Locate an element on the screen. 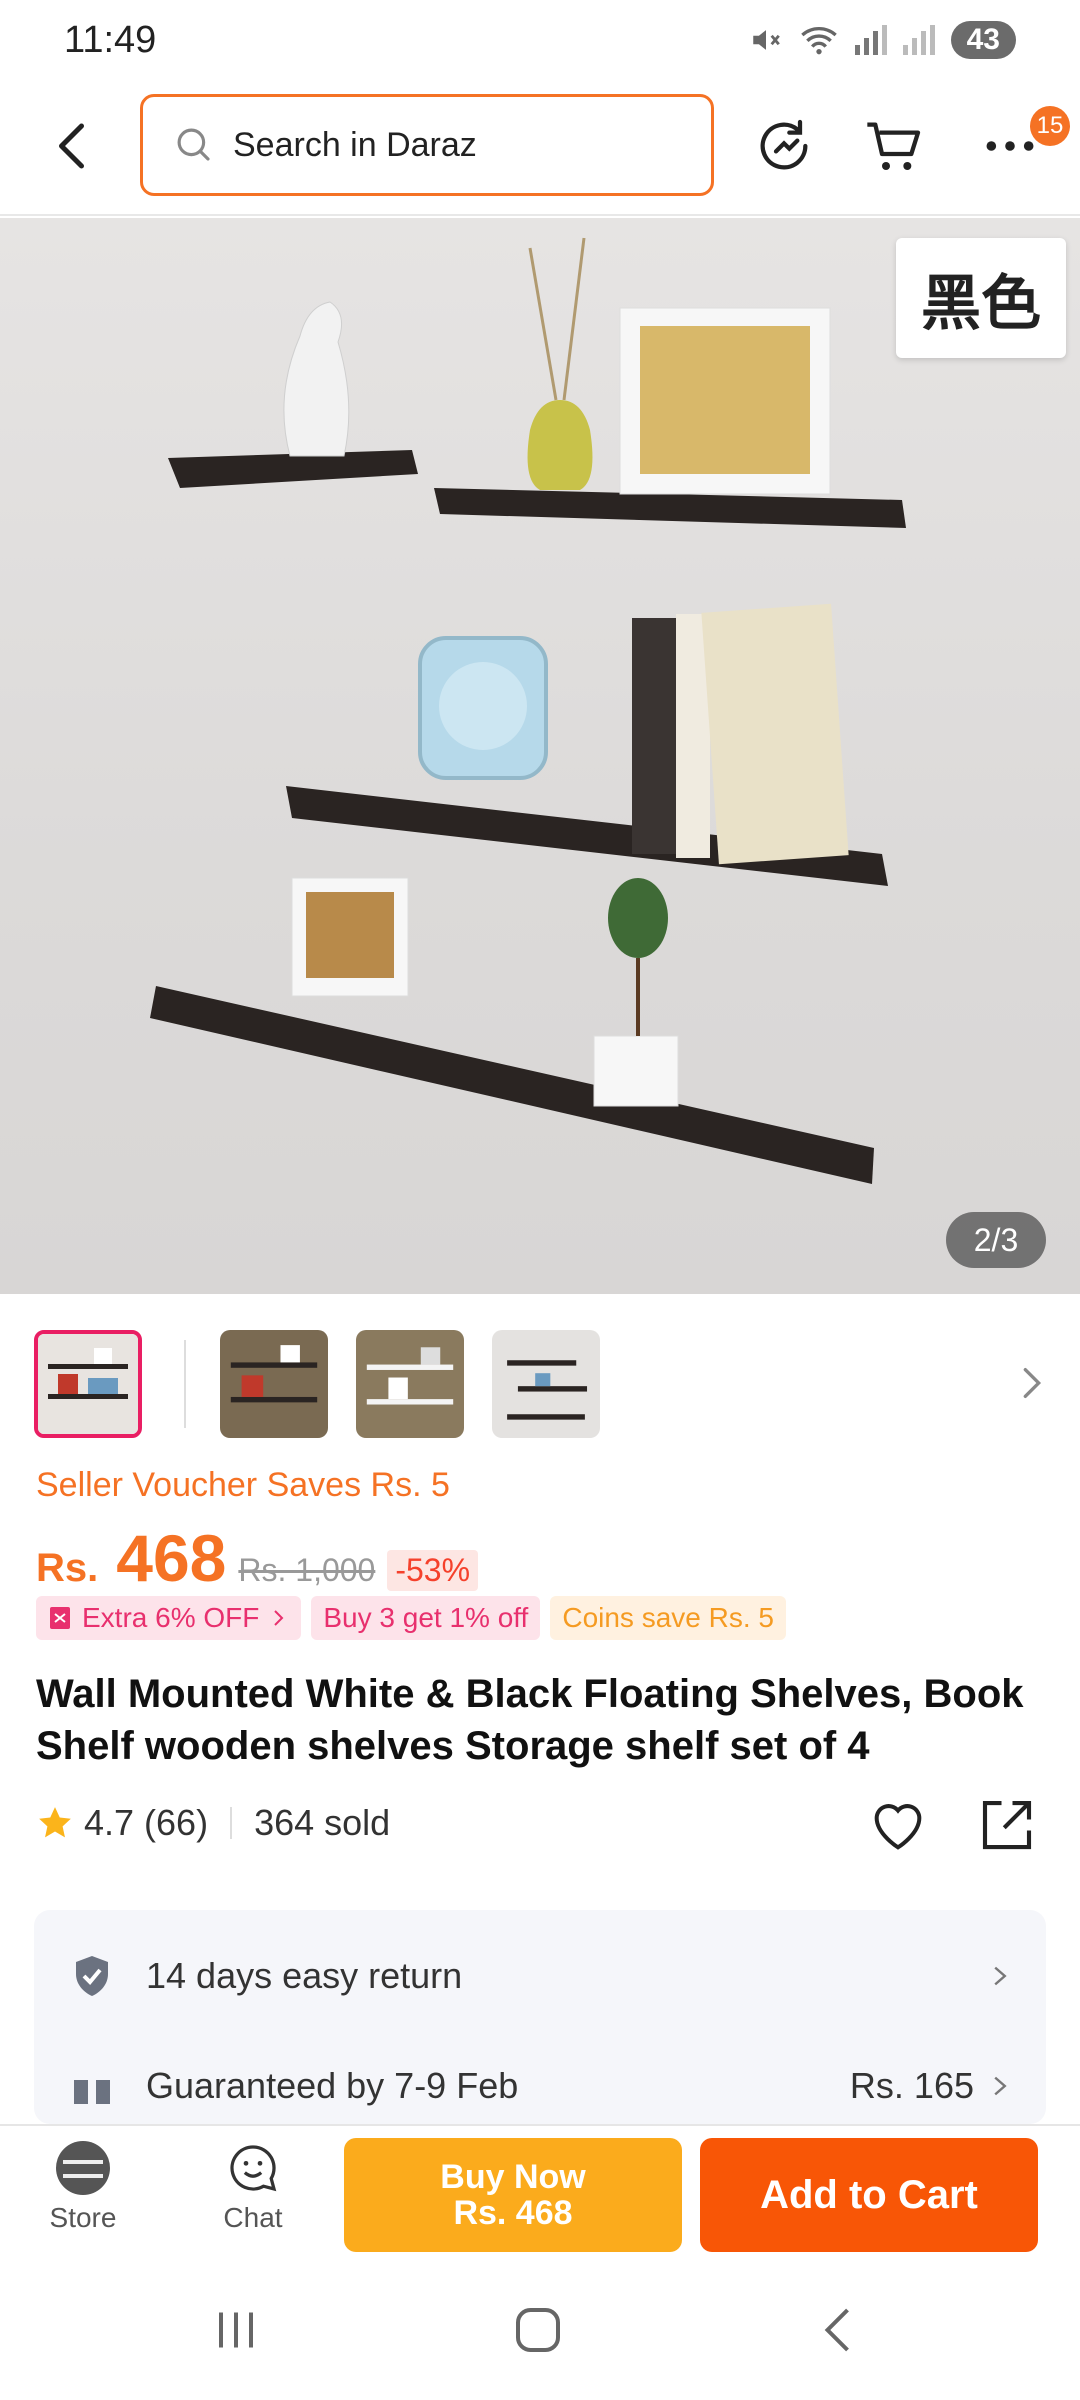 The width and height of the screenshot is (1080, 2400). delivery-box-icon is located at coordinates (92, 2087).